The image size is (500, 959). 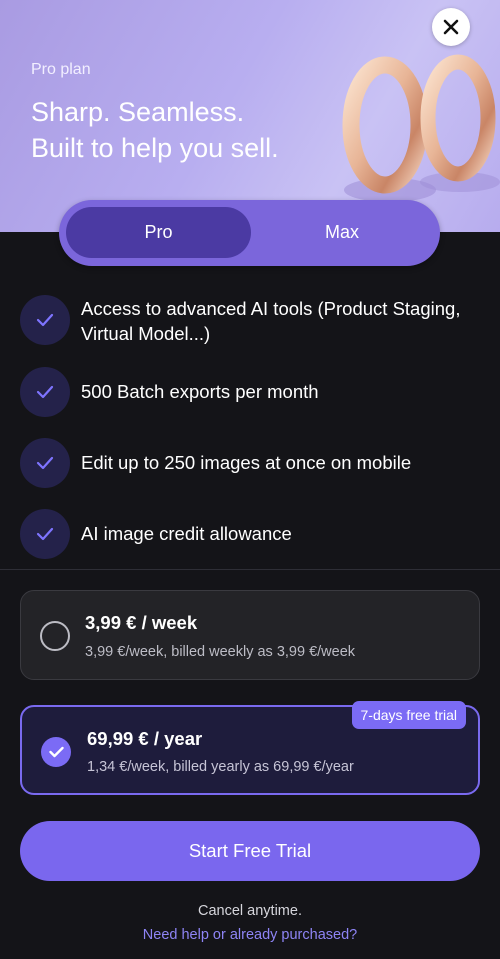 I want to click on cancel-note: Cancel anytime., so click(x=250, y=911).